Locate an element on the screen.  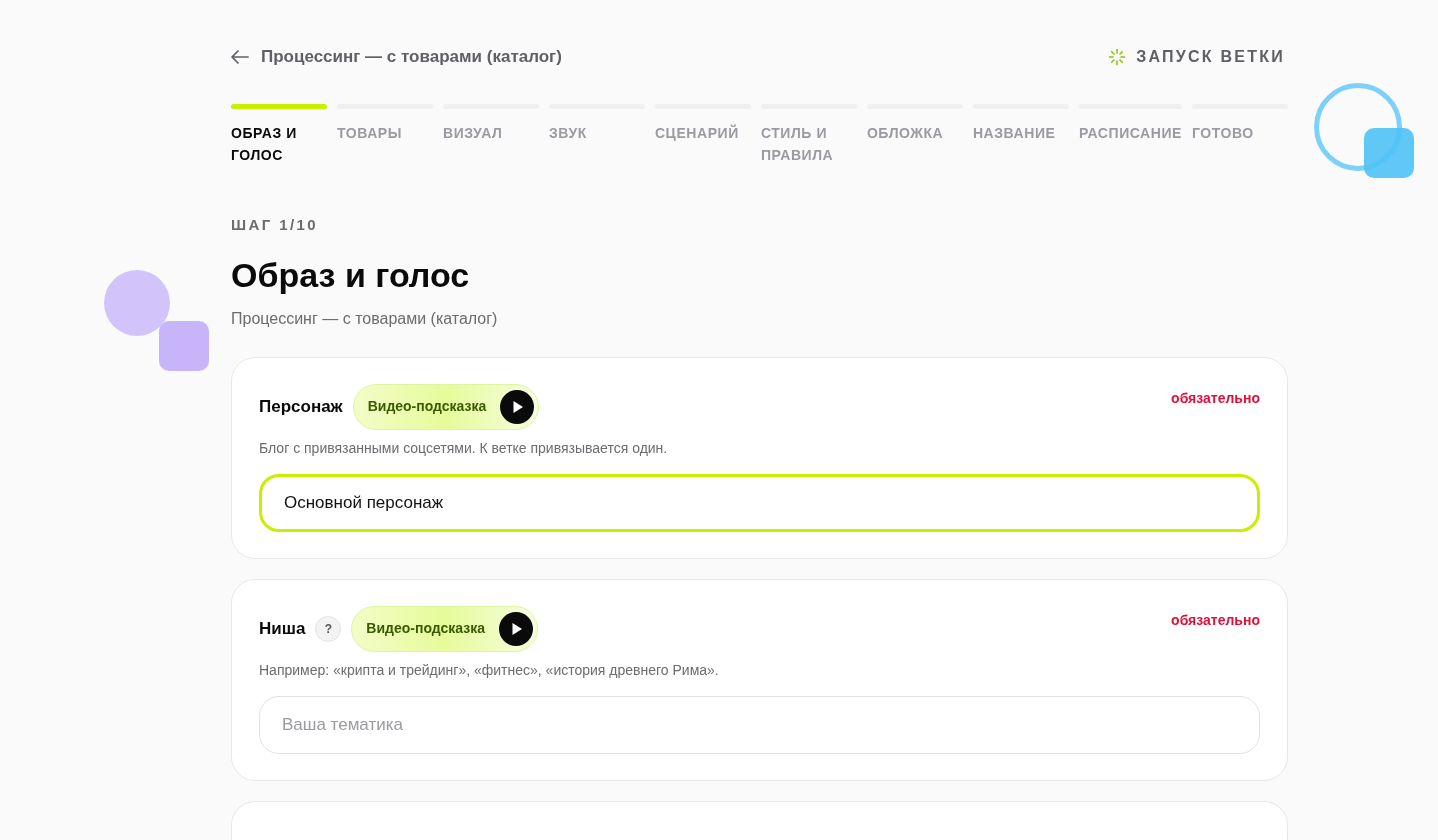
step-tab: ОБЛОЖКА is located at coordinates (914, 135).